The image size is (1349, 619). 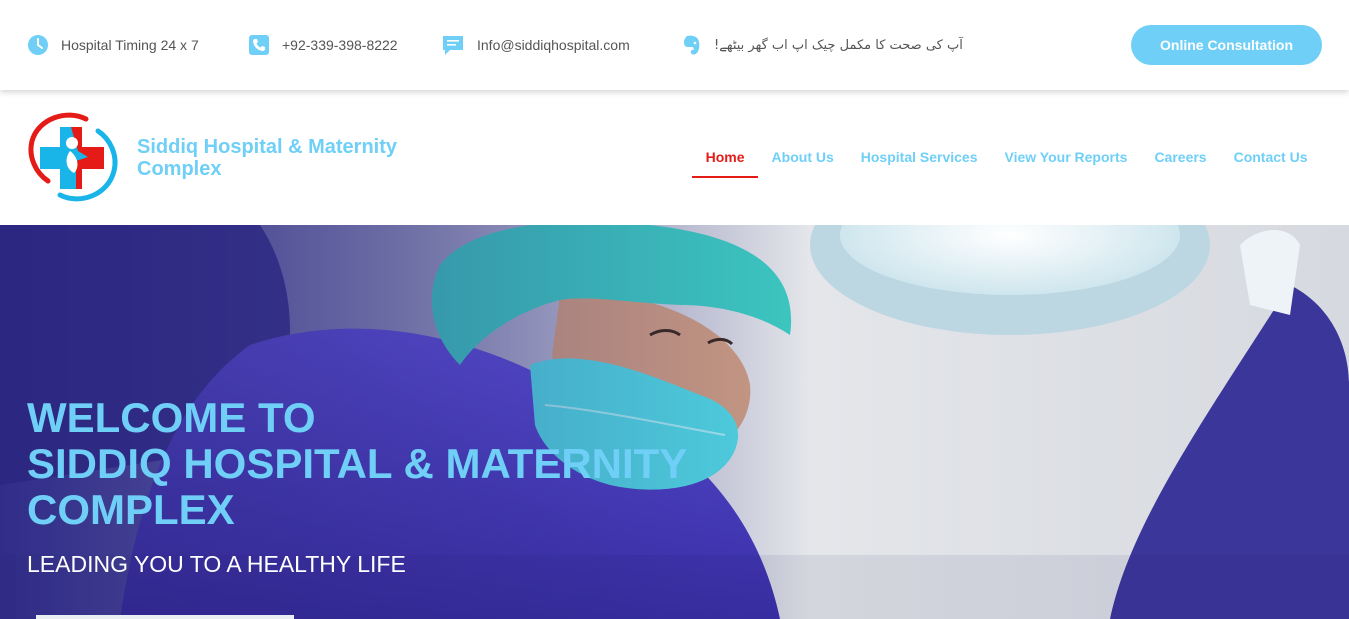 What do you see at coordinates (179, 169) in the screenshot?
I see `brand-line-2: Complex` at bounding box center [179, 169].